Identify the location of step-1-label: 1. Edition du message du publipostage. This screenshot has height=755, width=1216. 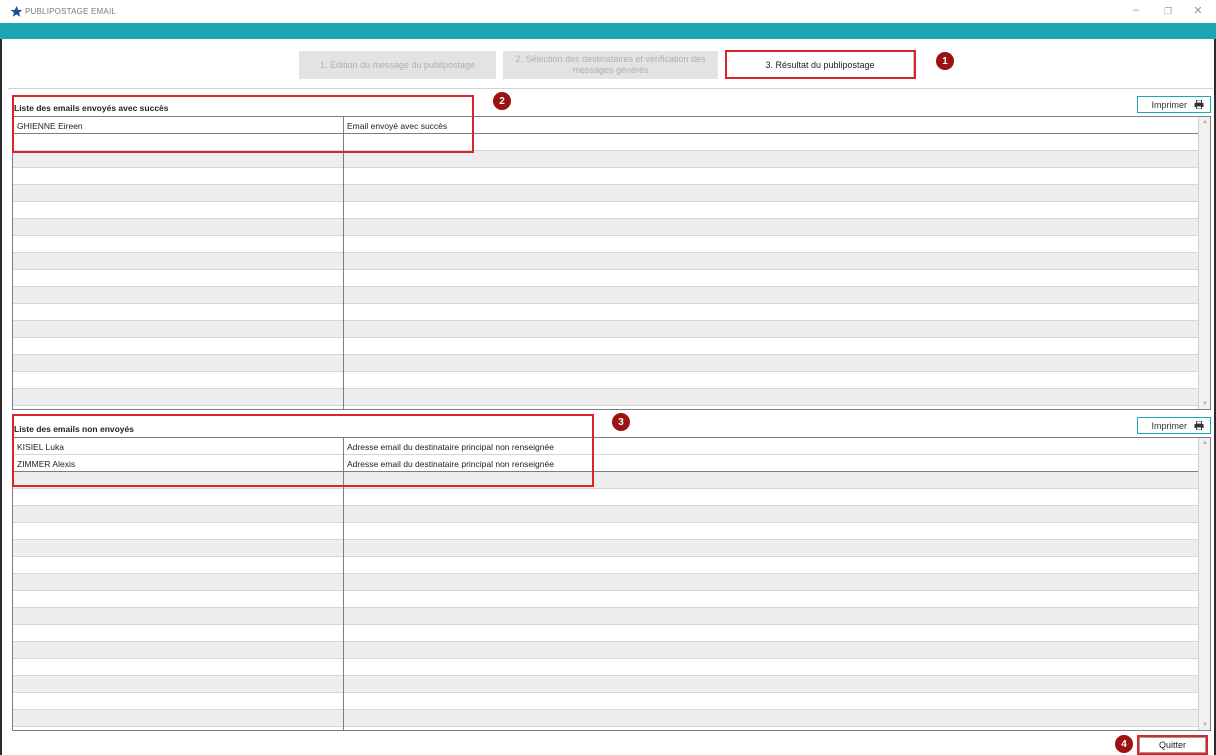
(397, 64).